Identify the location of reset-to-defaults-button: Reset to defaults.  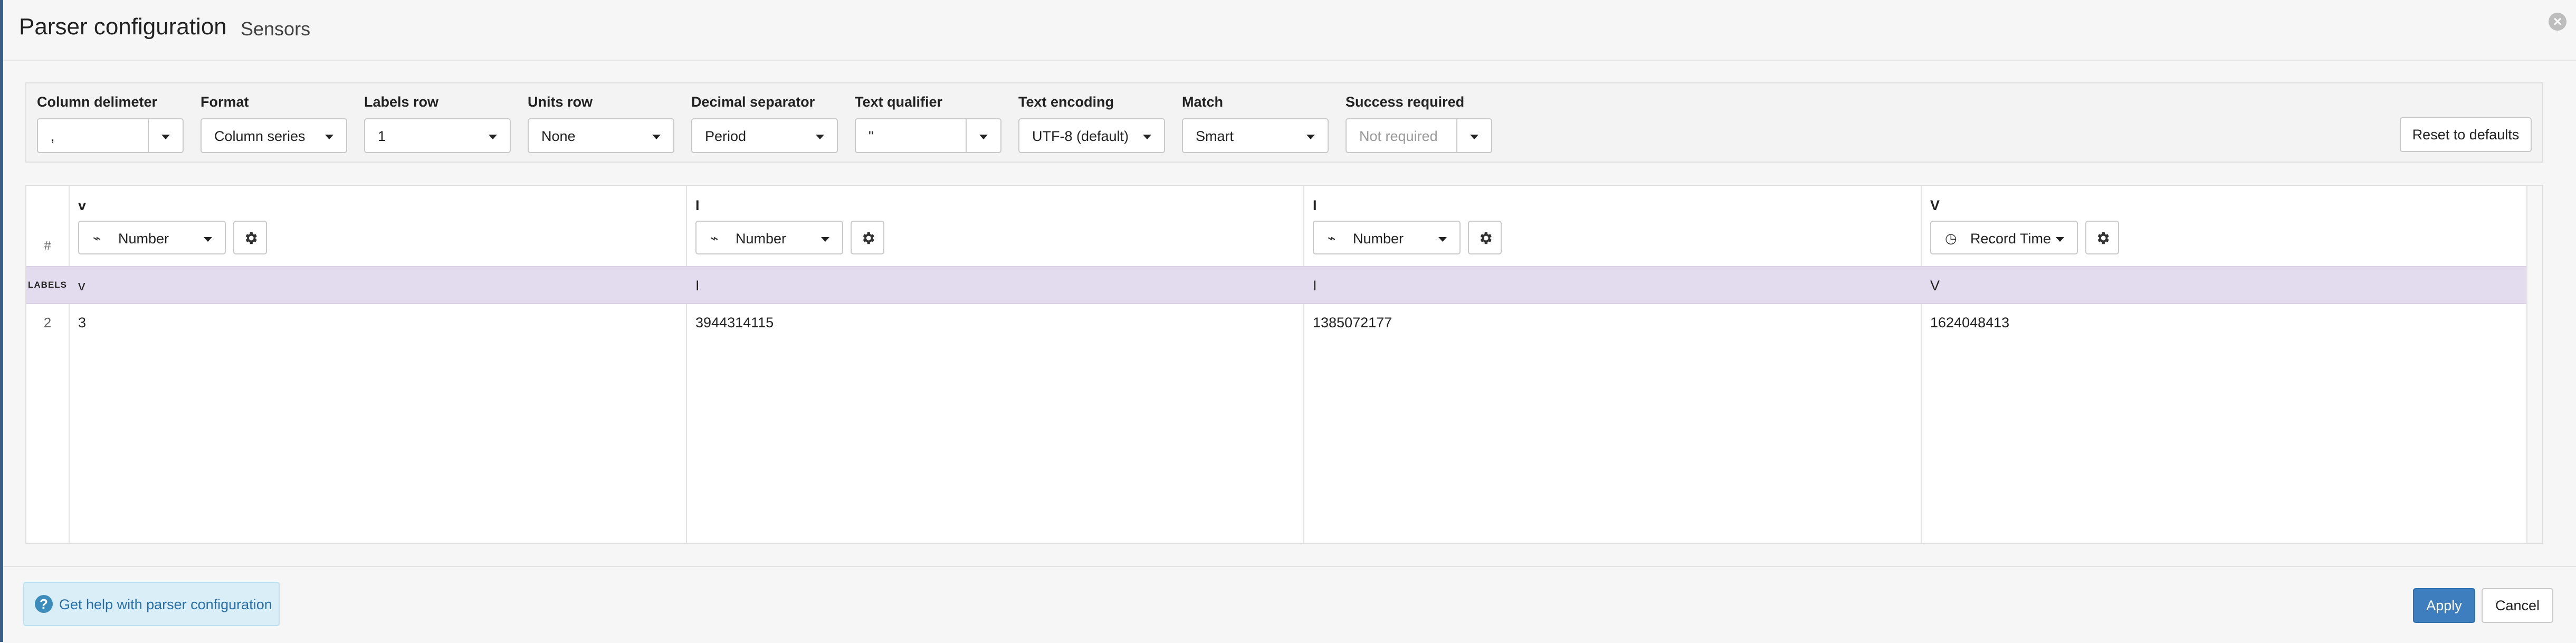
(2466, 134).